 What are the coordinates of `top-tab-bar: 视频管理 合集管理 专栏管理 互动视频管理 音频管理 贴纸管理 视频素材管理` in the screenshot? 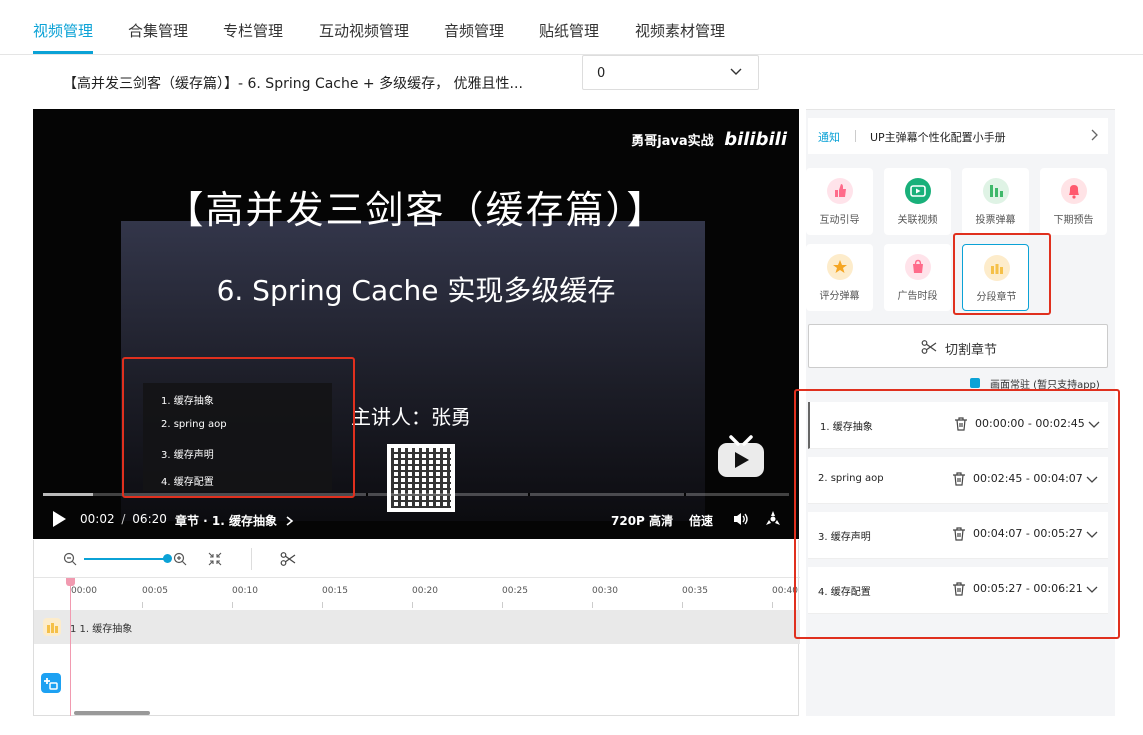 It's located at (571, 27).